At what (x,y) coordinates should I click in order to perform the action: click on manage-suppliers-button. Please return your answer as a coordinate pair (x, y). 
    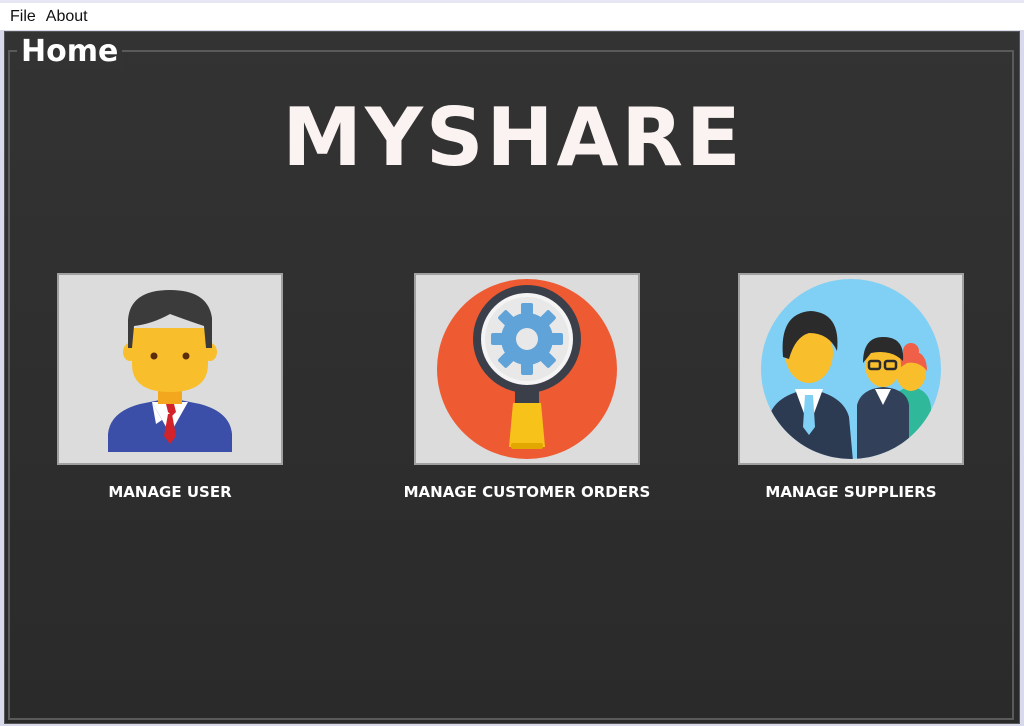
    Looking at the image, I should click on (851, 369).